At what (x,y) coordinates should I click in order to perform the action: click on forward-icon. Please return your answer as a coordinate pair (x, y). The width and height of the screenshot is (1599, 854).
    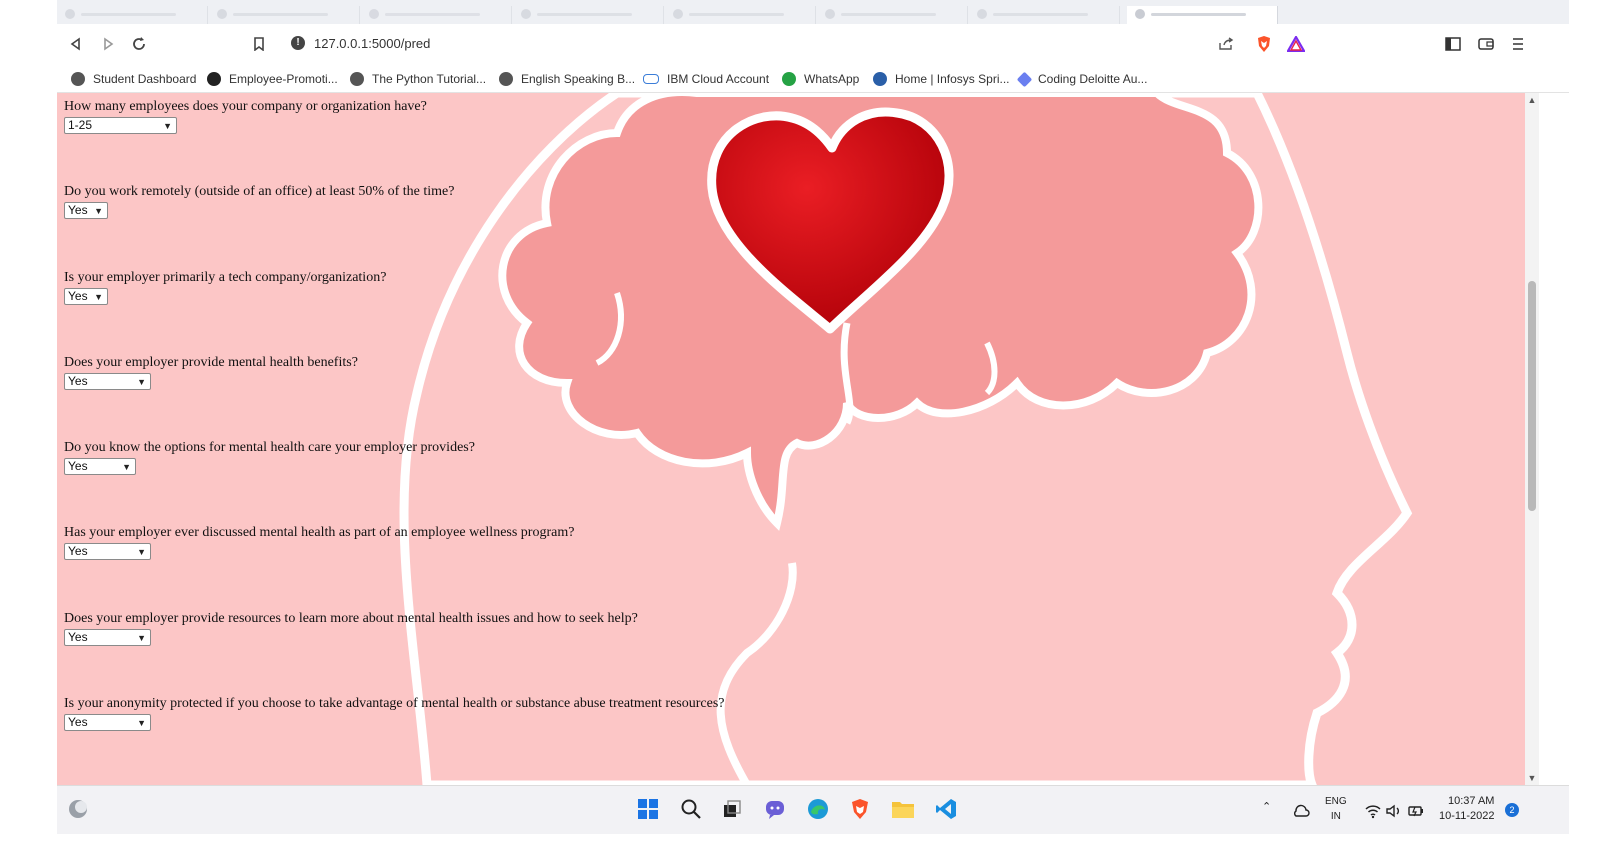
    Looking at the image, I should click on (108, 44).